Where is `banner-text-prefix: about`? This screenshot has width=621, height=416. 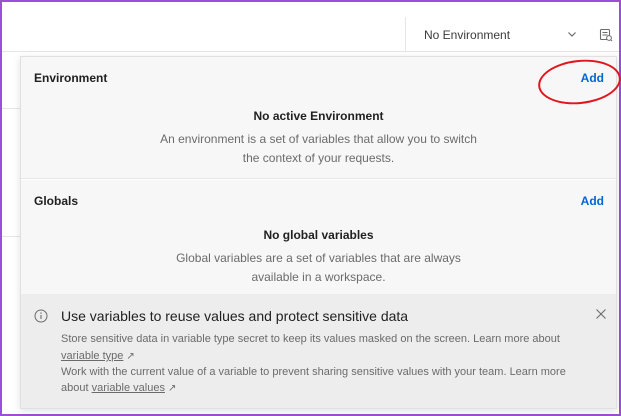
banner-text-prefix: about is located at coordinates (75, 388).